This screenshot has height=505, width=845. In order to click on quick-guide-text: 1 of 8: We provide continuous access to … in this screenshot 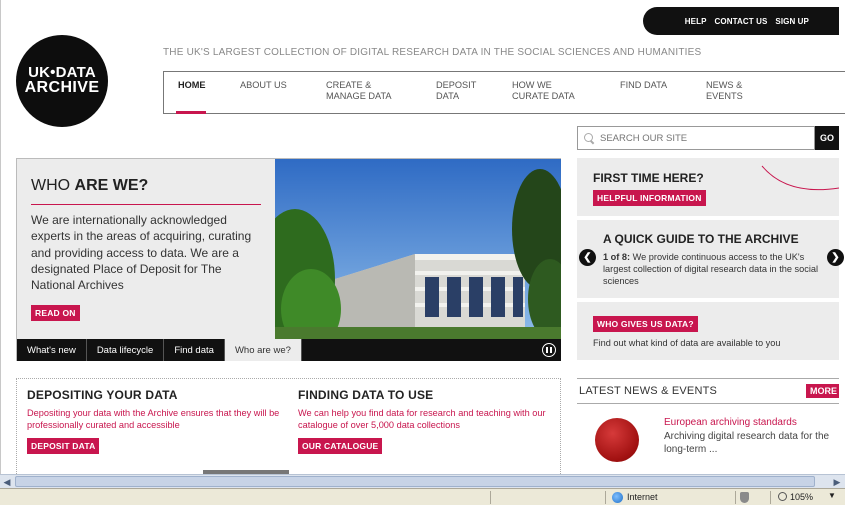, I will do `click(710, 270)`.